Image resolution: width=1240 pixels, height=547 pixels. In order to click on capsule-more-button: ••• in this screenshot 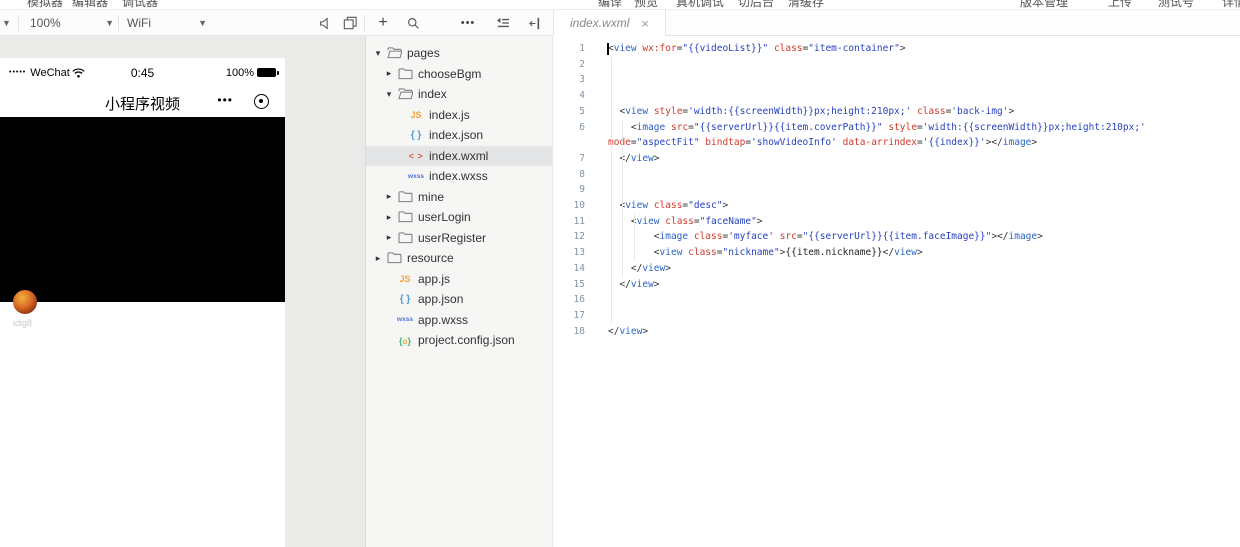, I will do `click(225, 100)`.